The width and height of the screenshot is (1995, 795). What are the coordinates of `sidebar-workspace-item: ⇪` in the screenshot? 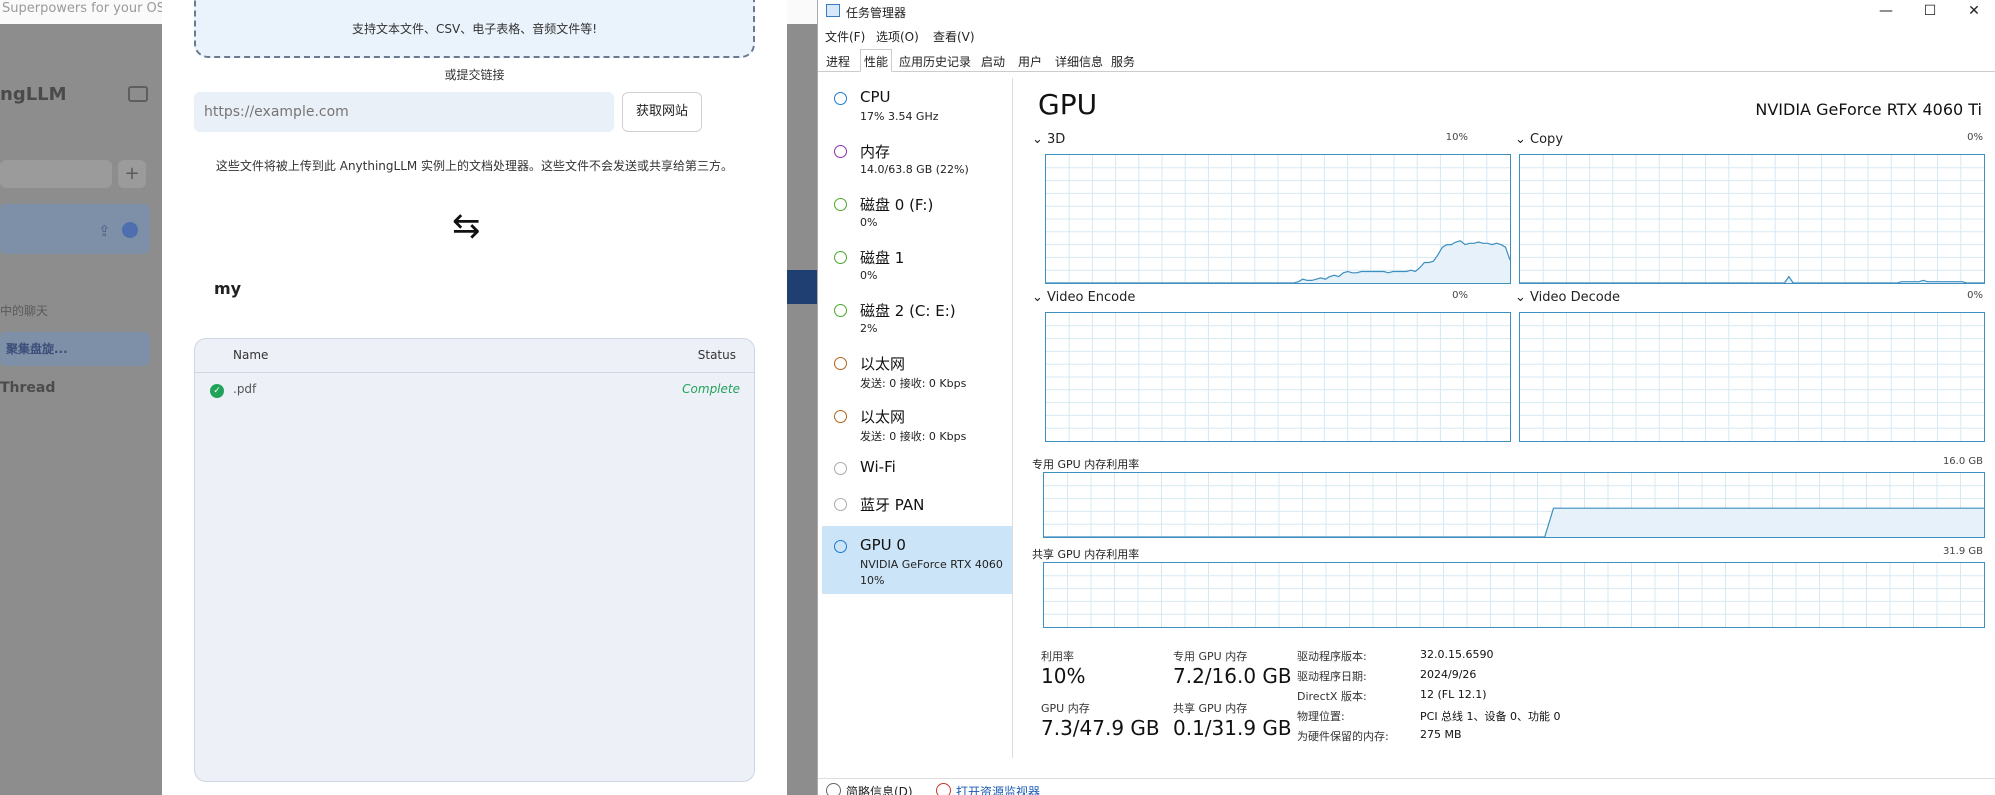 It's located at (75, 229).